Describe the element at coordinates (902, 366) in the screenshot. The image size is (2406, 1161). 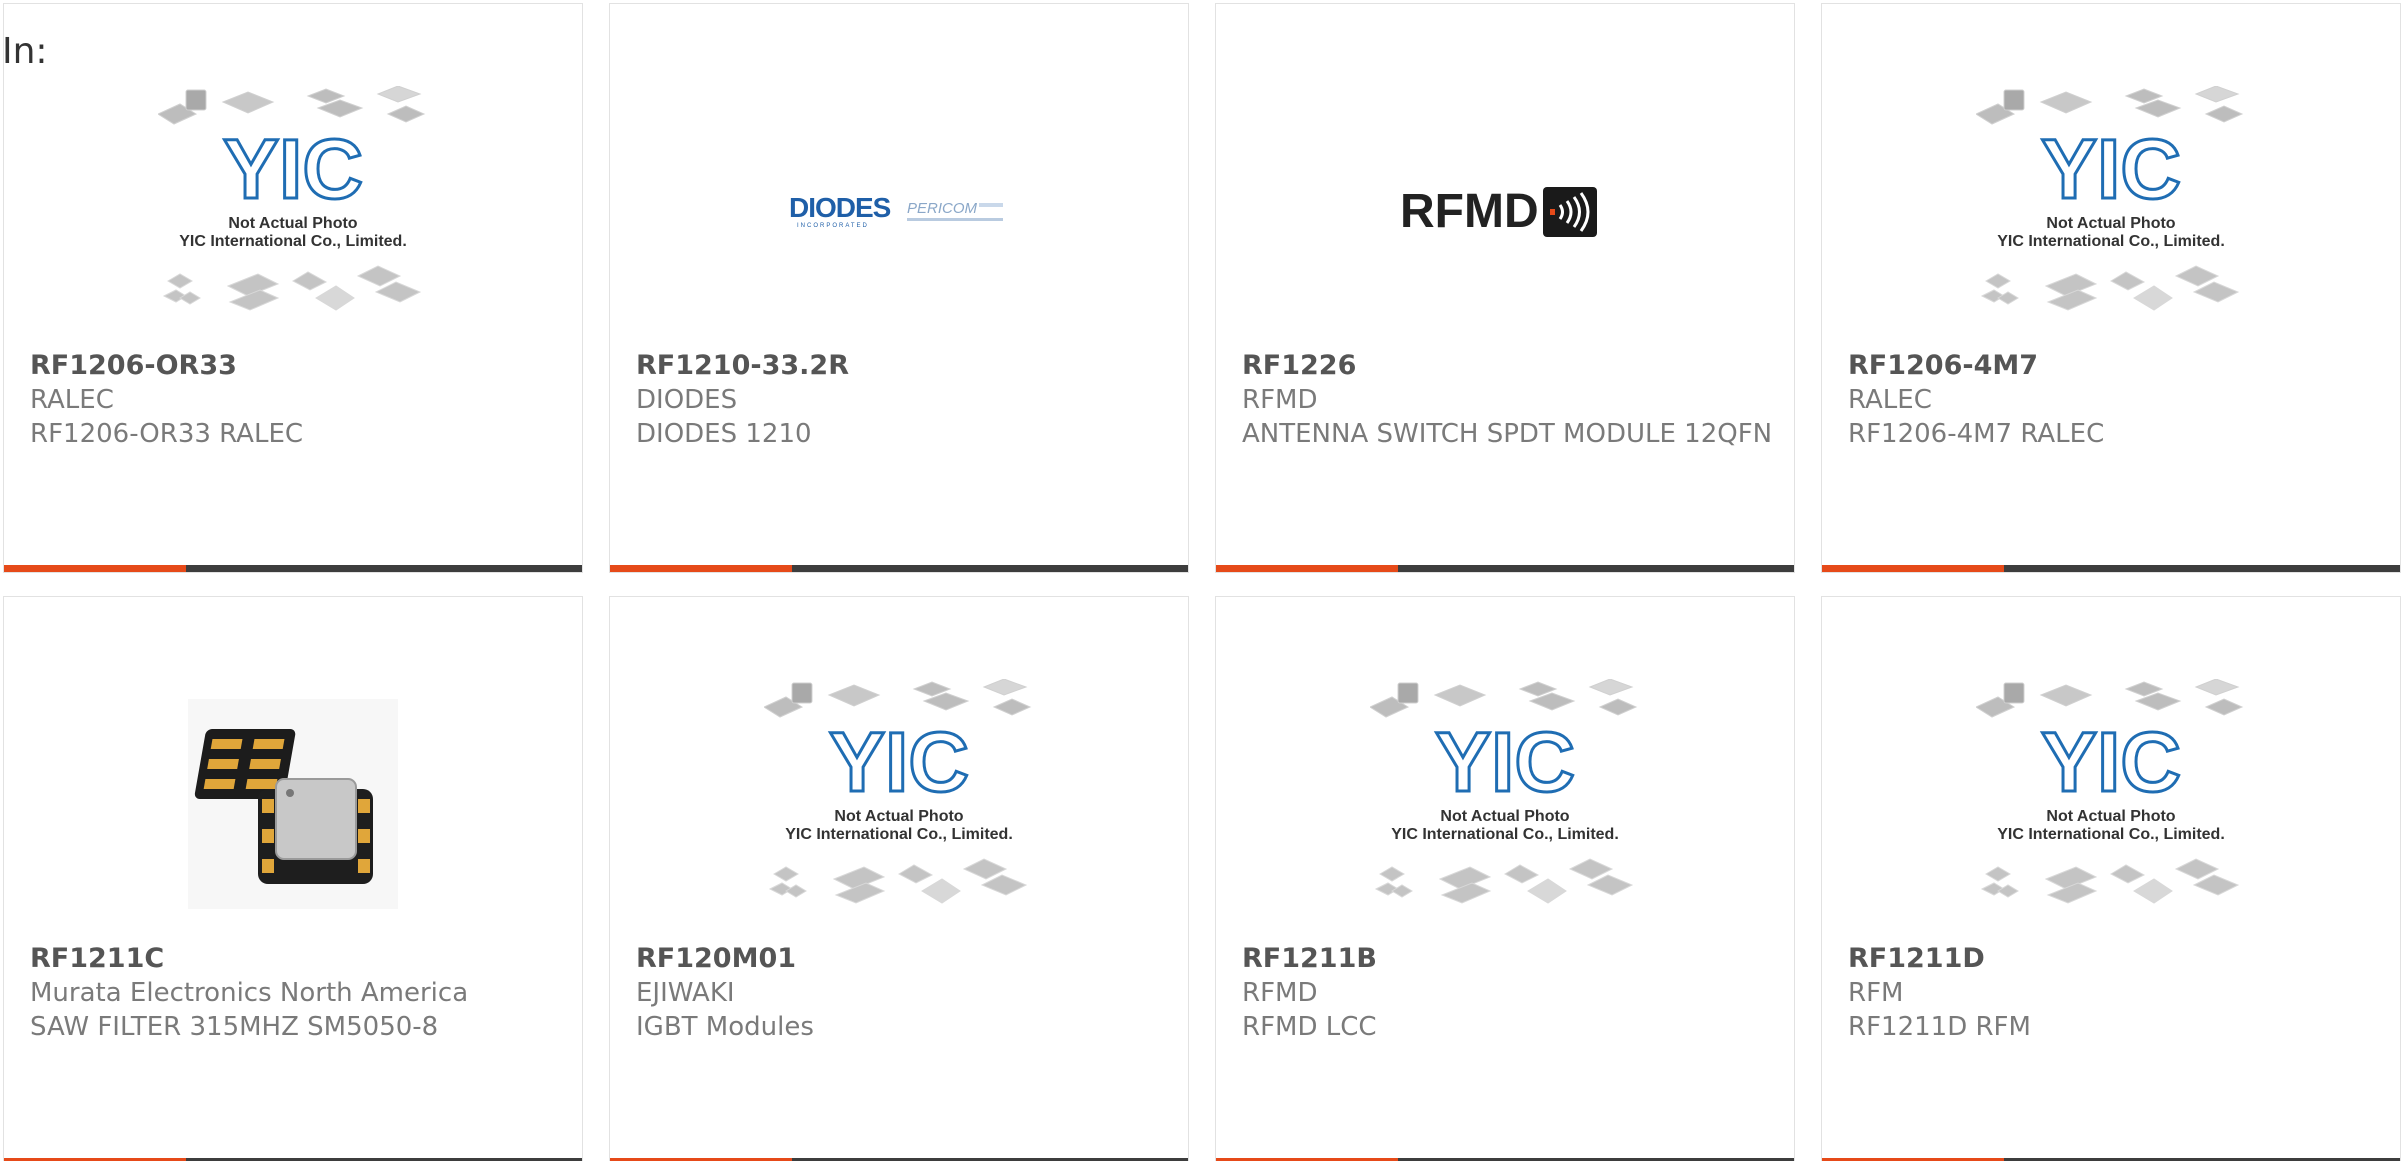
I see `product-part-number: RF1210-33.2R` at that location.